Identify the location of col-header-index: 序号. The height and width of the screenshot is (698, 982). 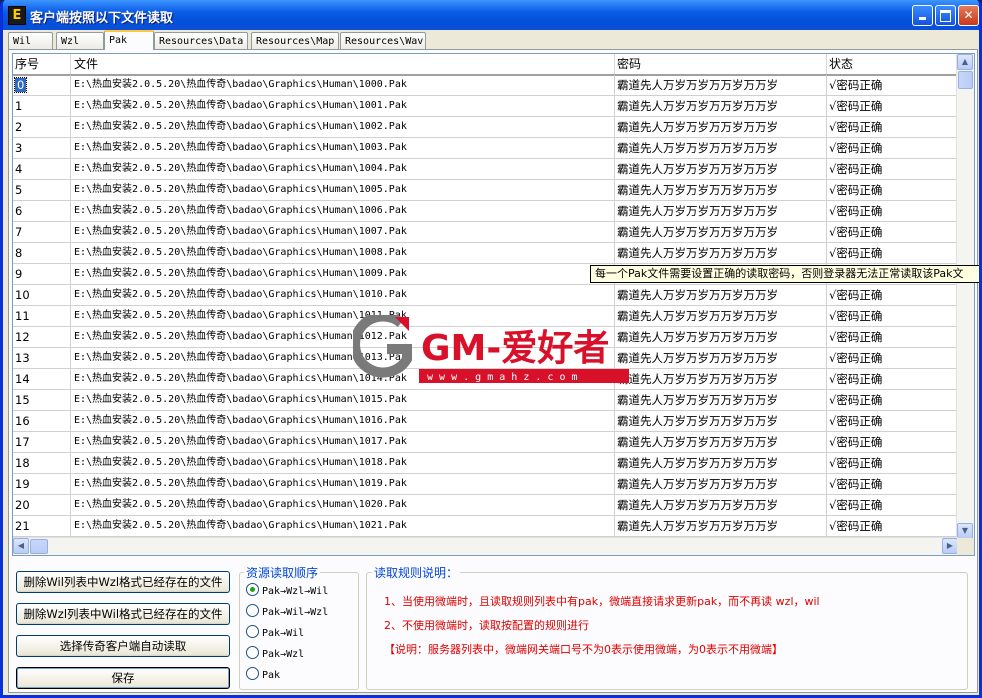
(42, 64).